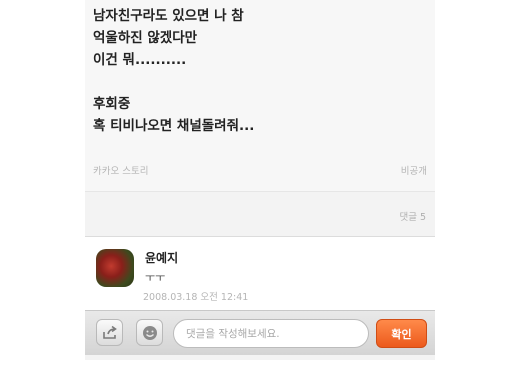 The height and width of the screenshot is (378, 515). I want to click on emoticon-button, so click(149, 332).